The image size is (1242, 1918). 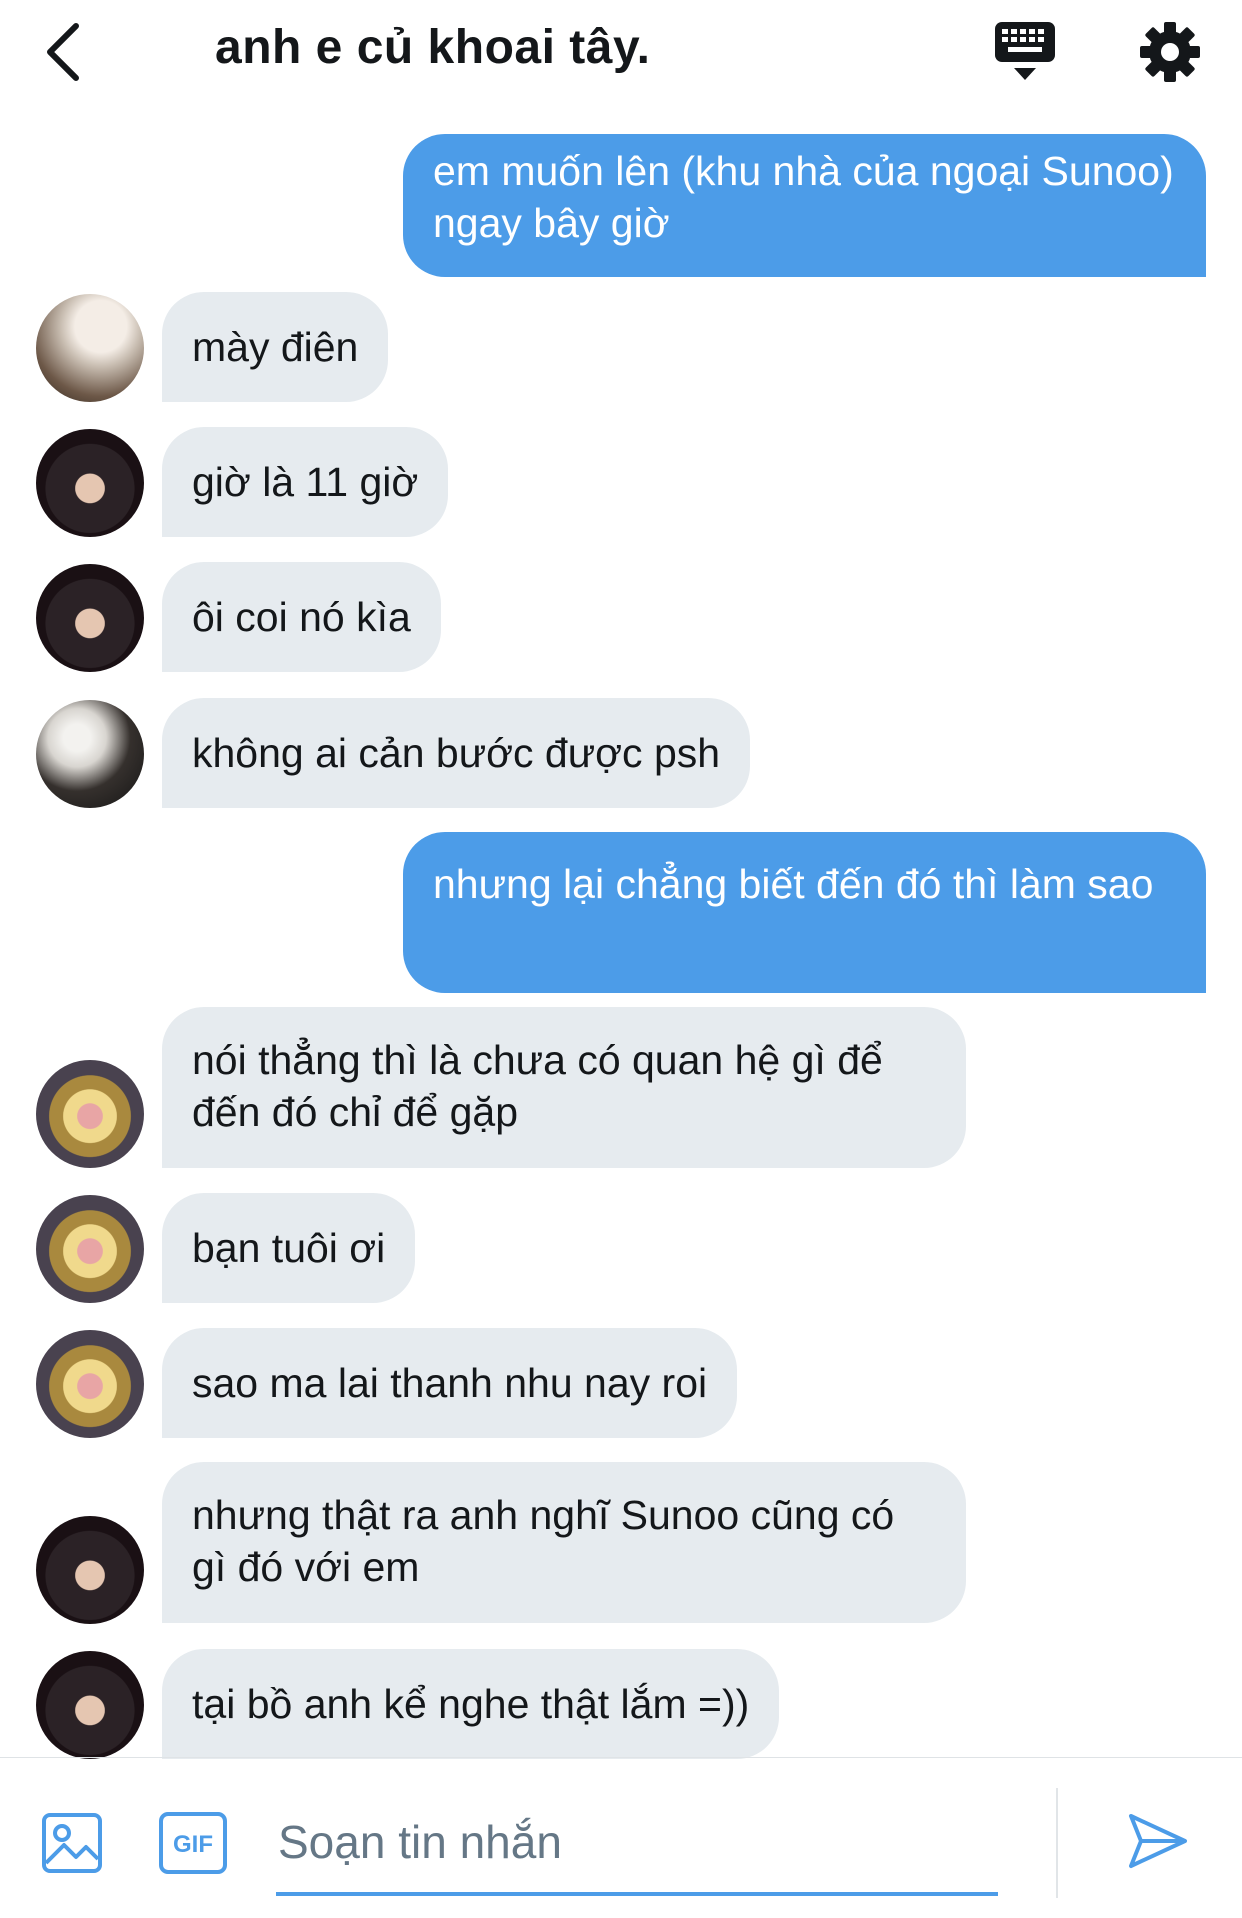 I want to click on message-incoming: giờ là 11 giờ, so click(x=305, y=482).